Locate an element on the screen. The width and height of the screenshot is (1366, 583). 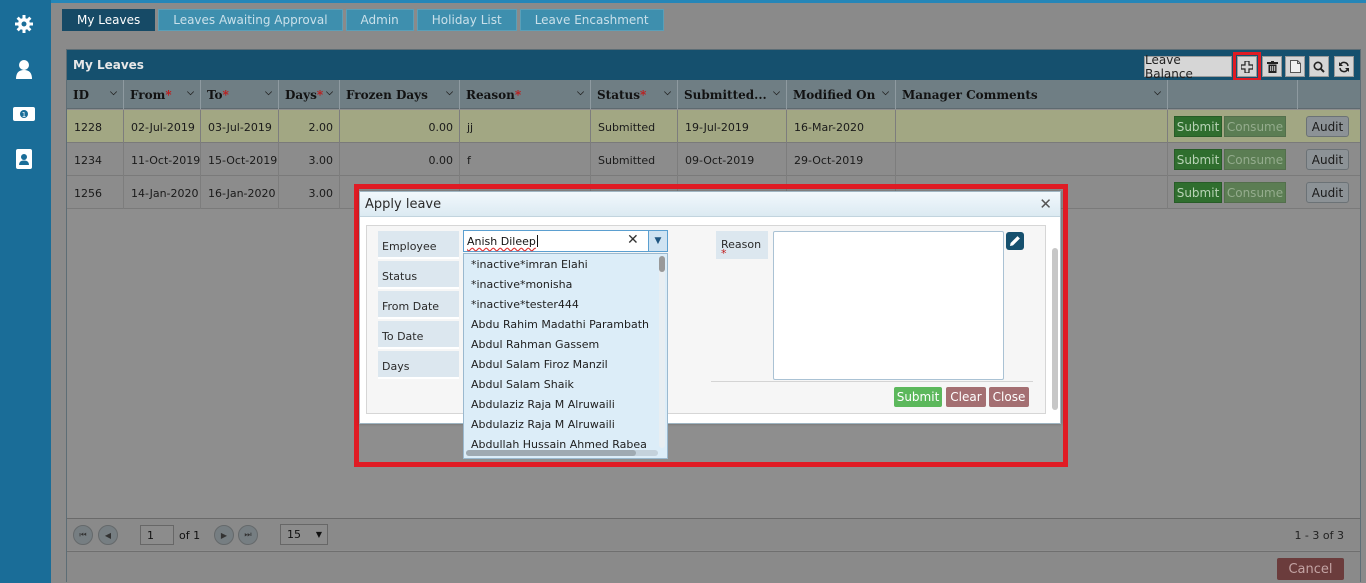
cell-id: 1234 is located at coordinates (95, 159).